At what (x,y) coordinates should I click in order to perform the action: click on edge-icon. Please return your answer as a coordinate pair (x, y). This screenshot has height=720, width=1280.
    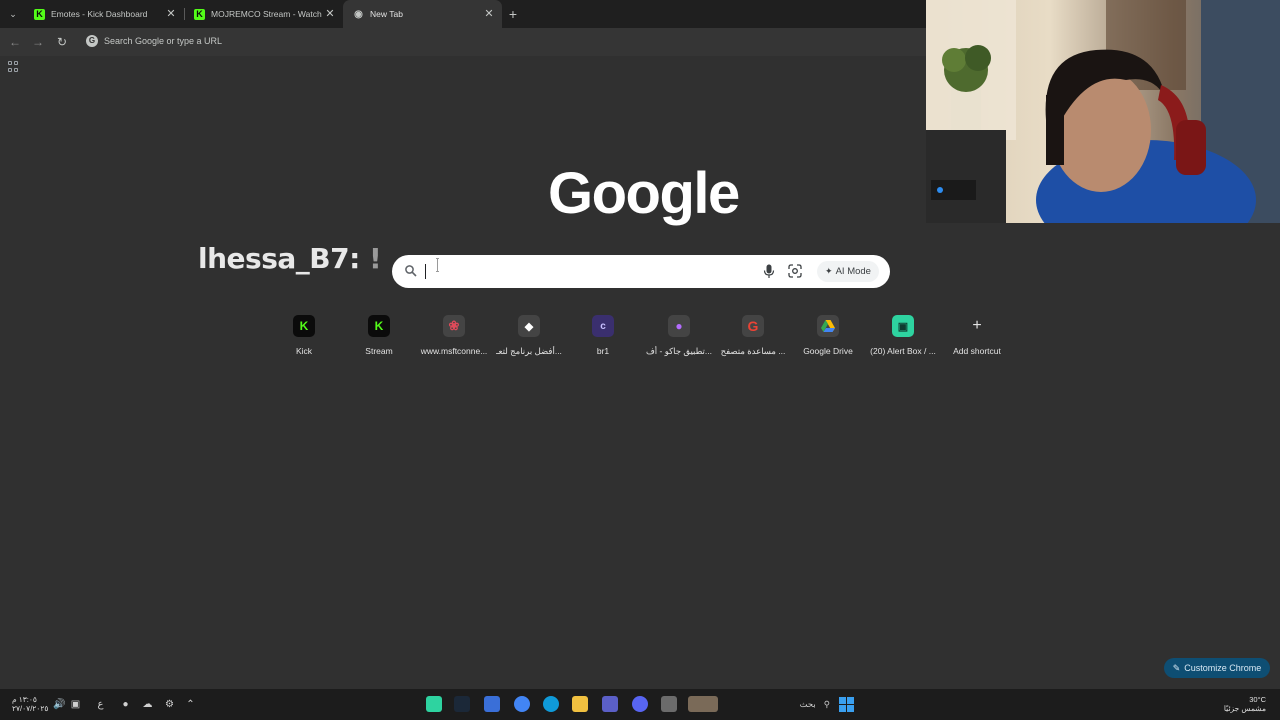
    Looking at the image, I should click on (551, 704).